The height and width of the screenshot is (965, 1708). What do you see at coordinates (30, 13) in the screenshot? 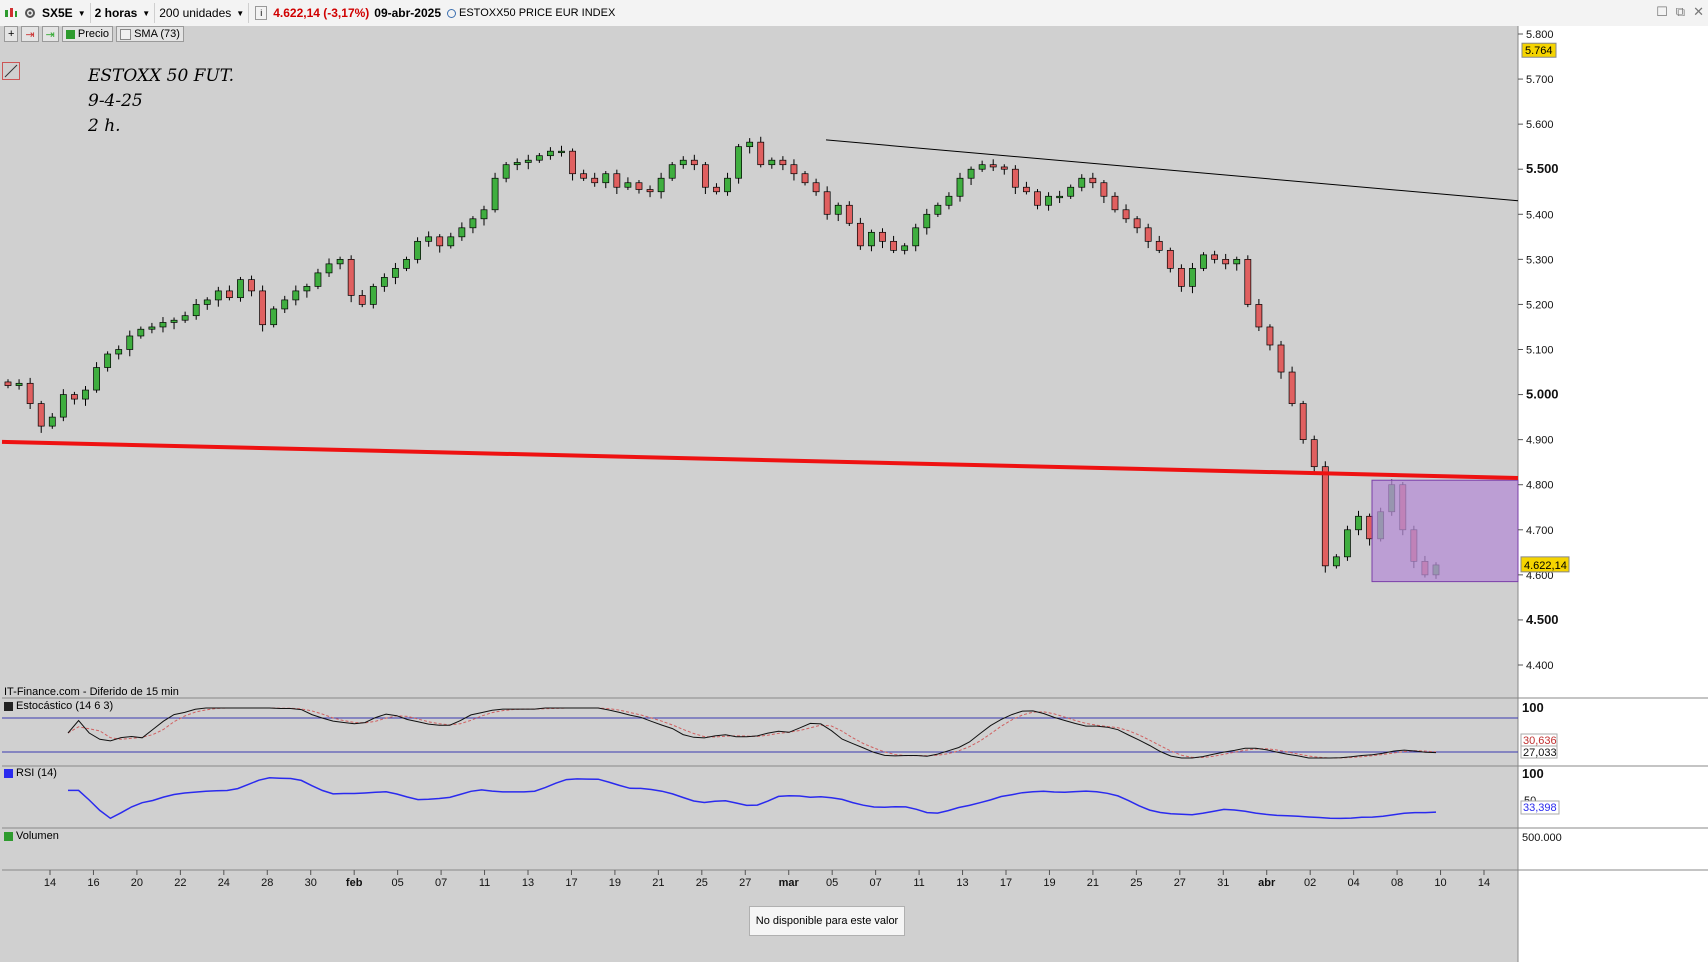
I see `settings-icon` at bounding box center [30, 13].